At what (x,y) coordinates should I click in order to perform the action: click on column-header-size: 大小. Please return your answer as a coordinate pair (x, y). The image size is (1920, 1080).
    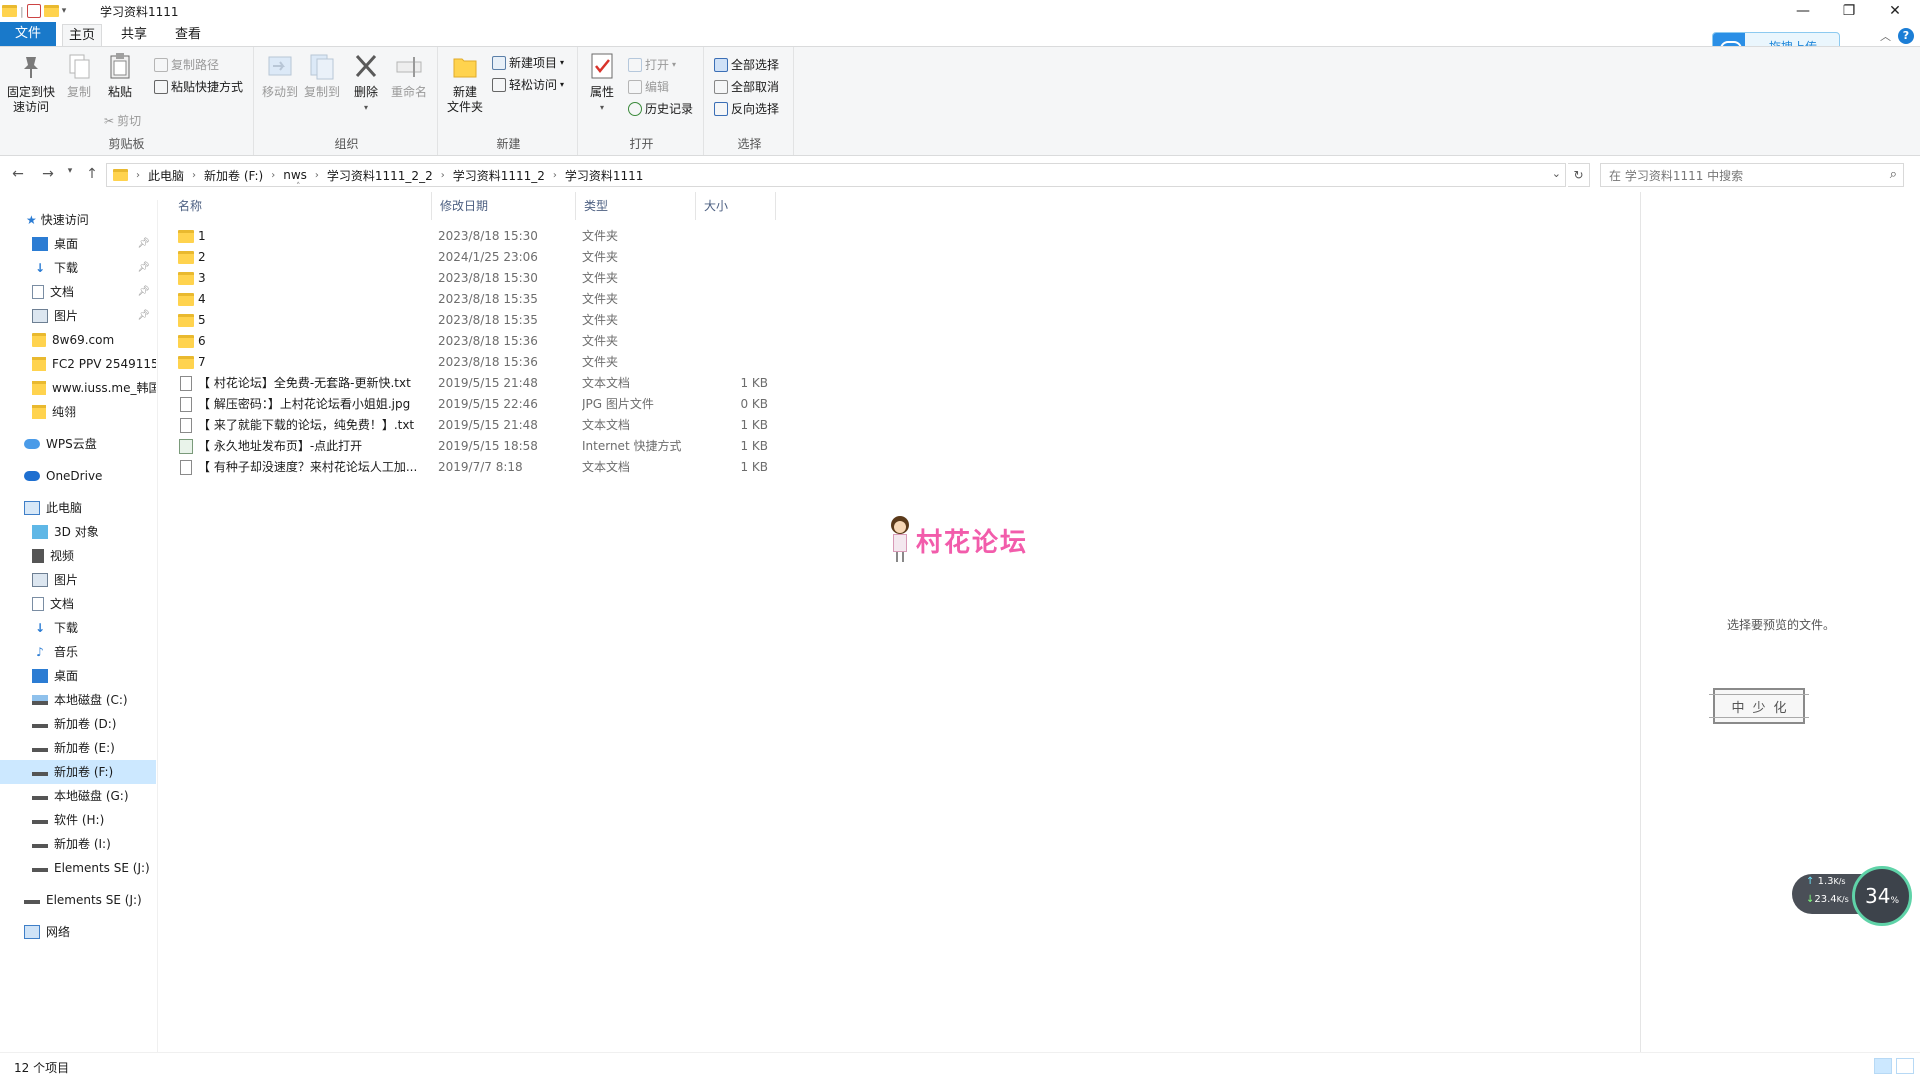
    Looking at the image, I should click on (736, 206).